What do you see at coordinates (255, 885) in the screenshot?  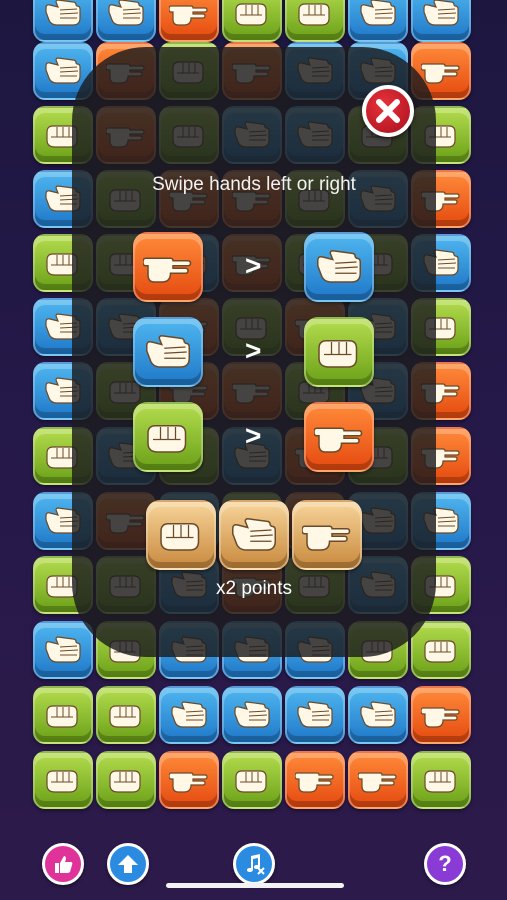 I see `home-indicator` at bounding box center [255, 885].